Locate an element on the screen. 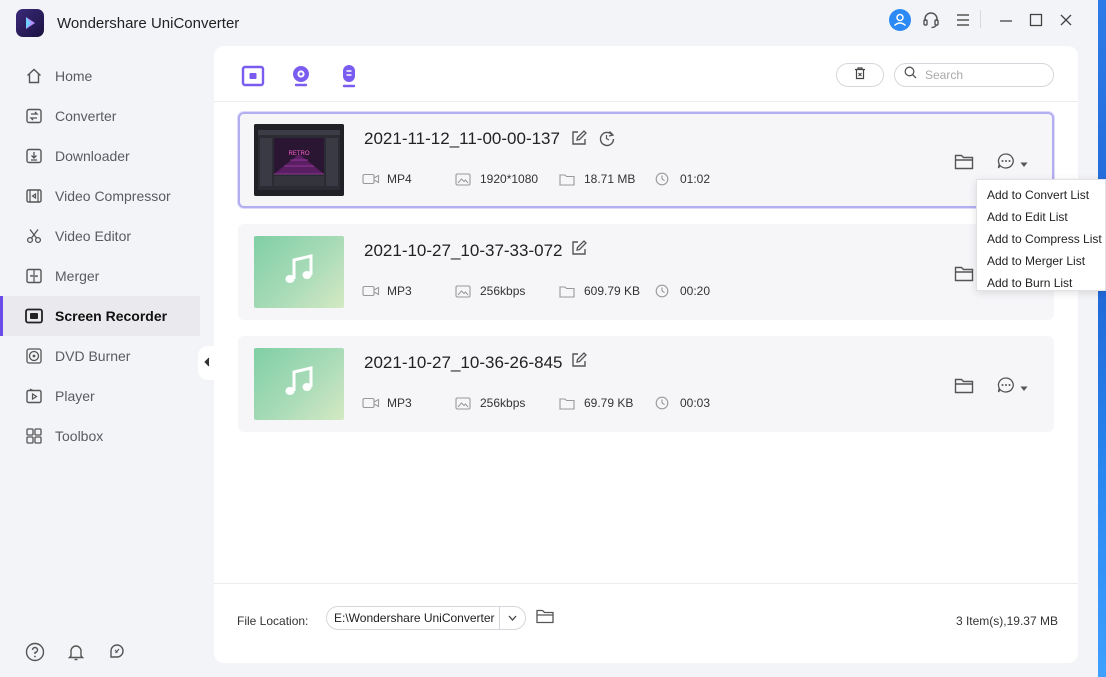 Image resolution: width=1106 pixels, height=677 pixels. items-summary: 3 Item(s),19.37 MB is located at coordinates (1006, 621).